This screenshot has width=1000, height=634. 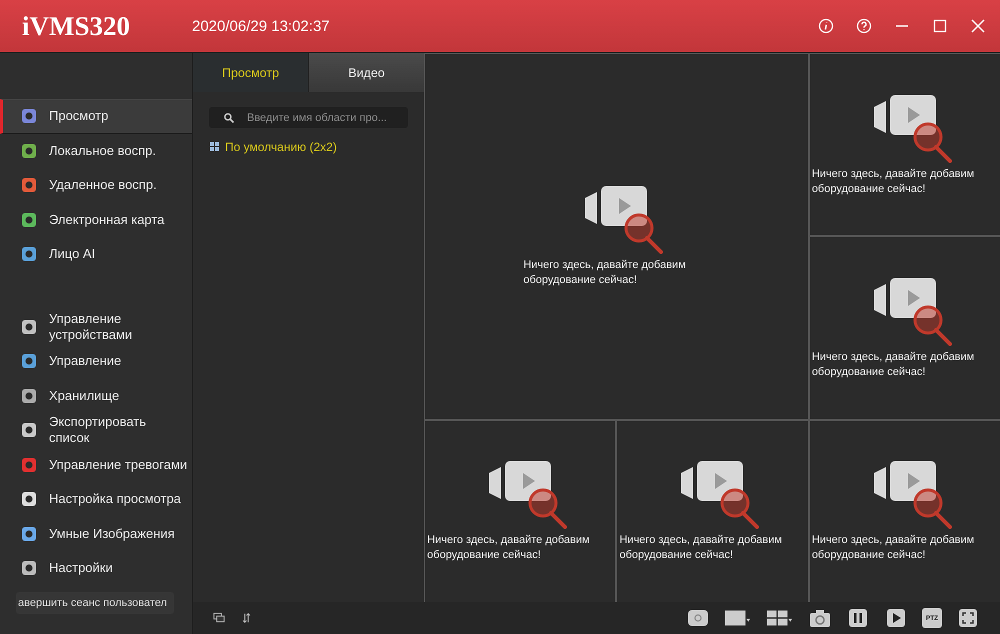 I want to click on nav-item: Управление устройствами, so click(x=96, y=327).